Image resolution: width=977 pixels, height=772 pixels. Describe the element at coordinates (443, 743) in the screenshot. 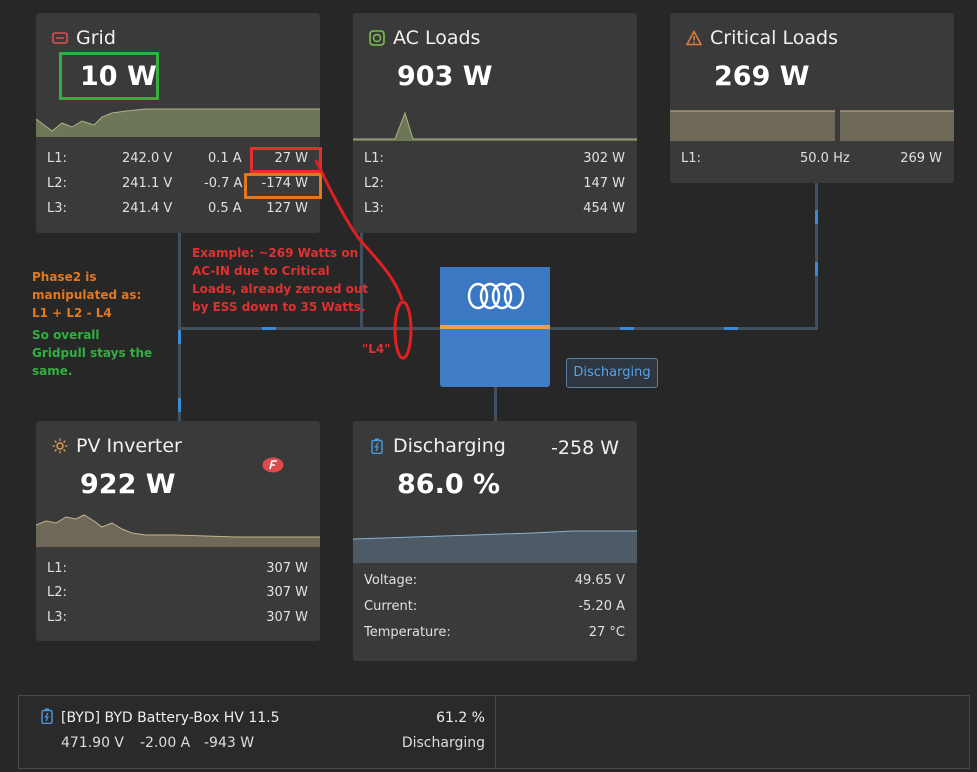

I see `battery-device-state: Discharging` at that location.